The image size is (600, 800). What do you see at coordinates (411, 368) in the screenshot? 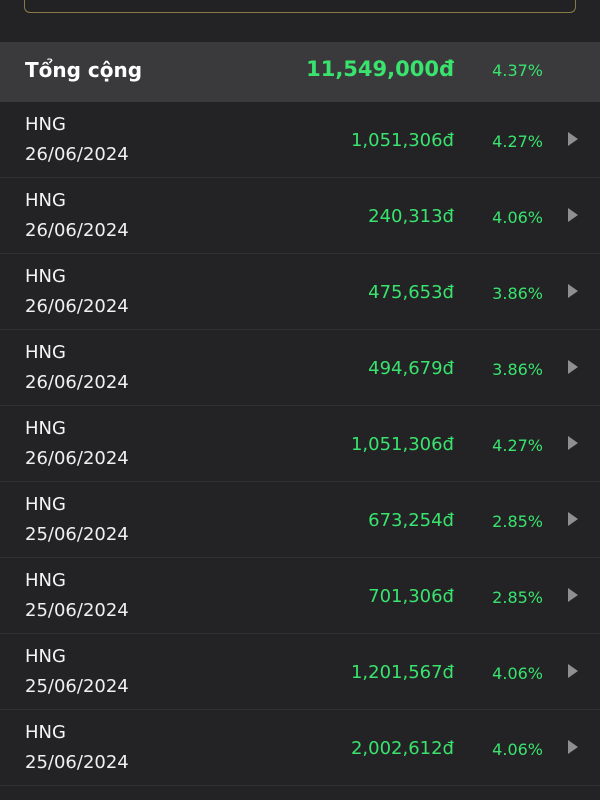
I see `amount-value: 494,679đ` at bounding box center [411, 368].